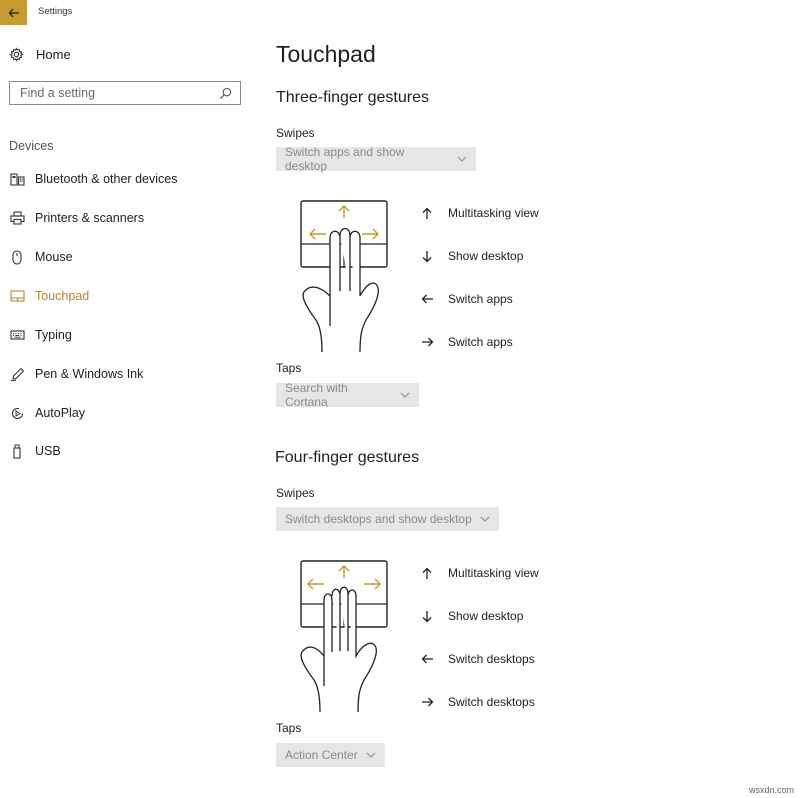 This screenshot has width=800, height=798. I want to click on back-button, so click(13, 12).